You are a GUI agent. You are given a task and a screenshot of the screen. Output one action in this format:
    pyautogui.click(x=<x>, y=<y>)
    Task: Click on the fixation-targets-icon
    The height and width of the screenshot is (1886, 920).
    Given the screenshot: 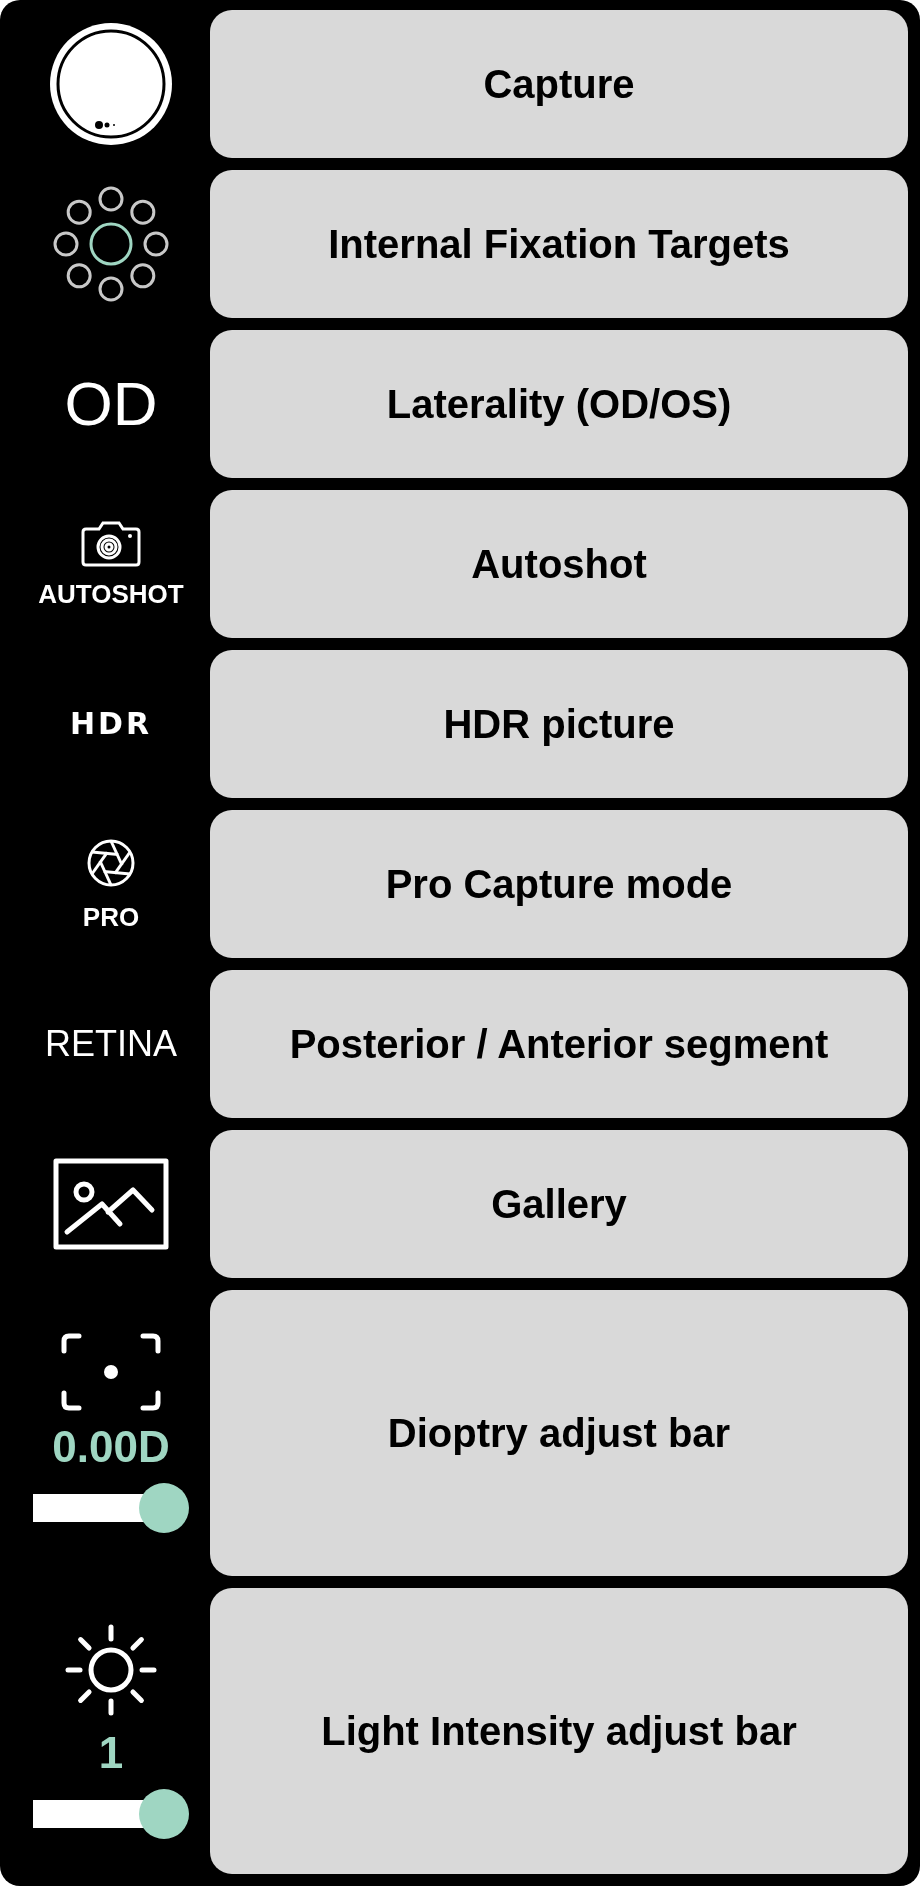 What is the action you would take?
    pyautogui.click(x=111, y=244)
    